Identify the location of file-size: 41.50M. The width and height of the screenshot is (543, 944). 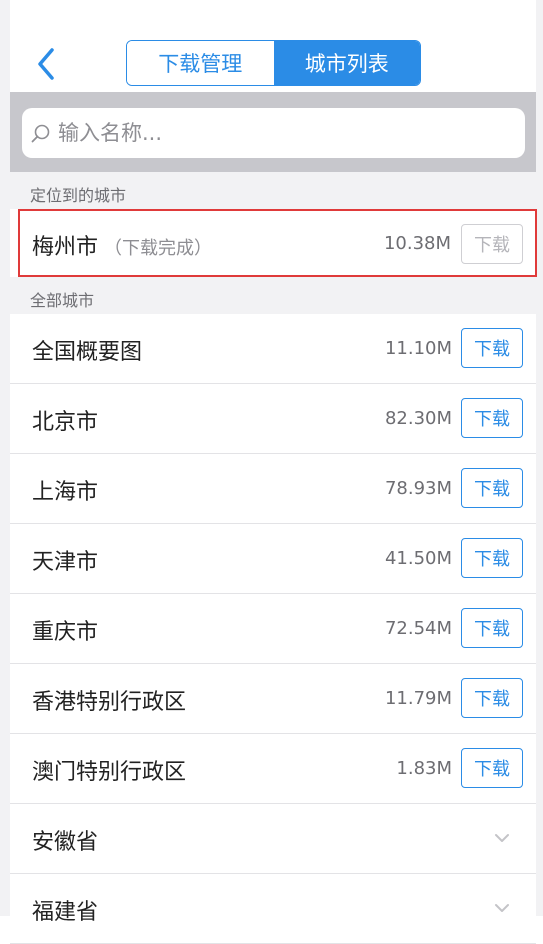
(418, 558).